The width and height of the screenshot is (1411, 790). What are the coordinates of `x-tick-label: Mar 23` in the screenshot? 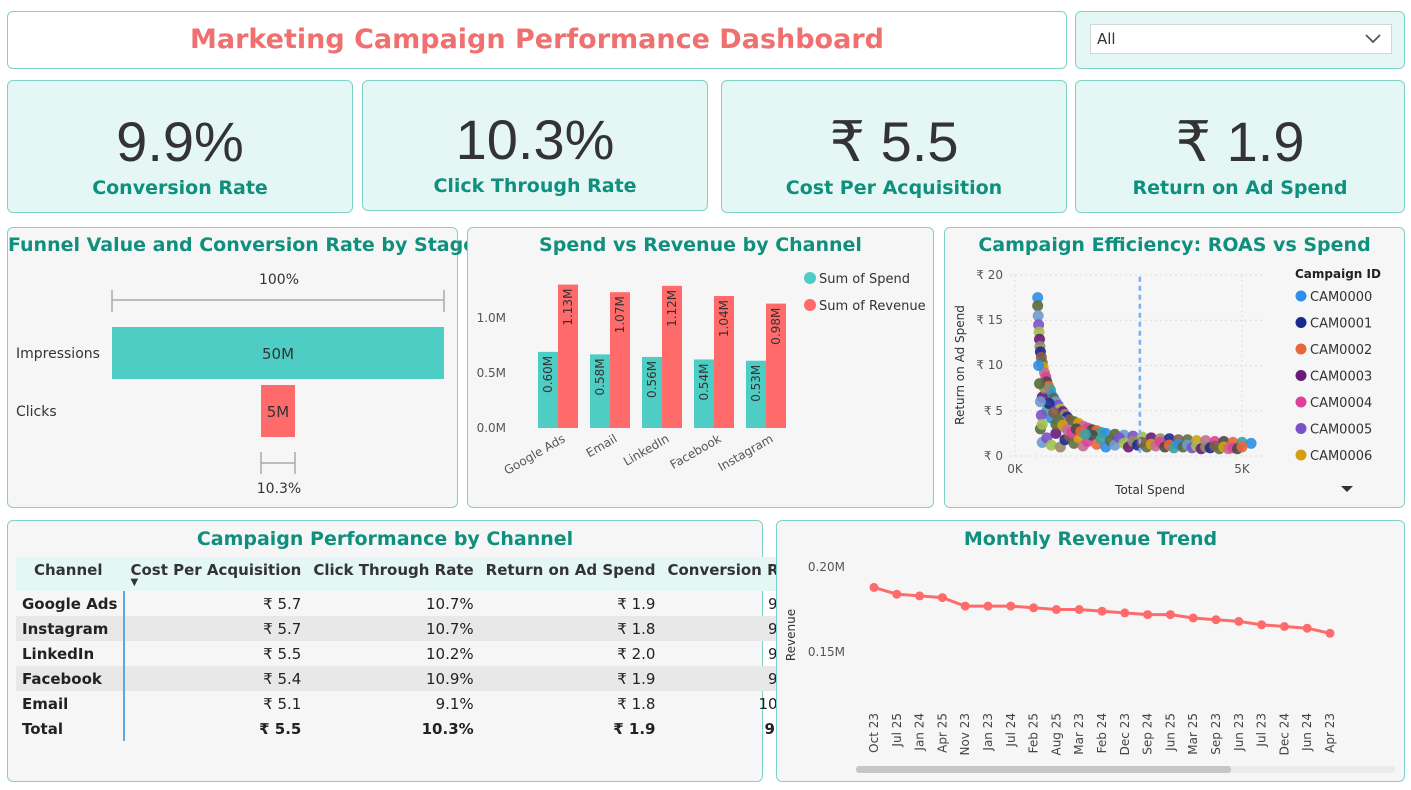 It's located at (1079, 734).